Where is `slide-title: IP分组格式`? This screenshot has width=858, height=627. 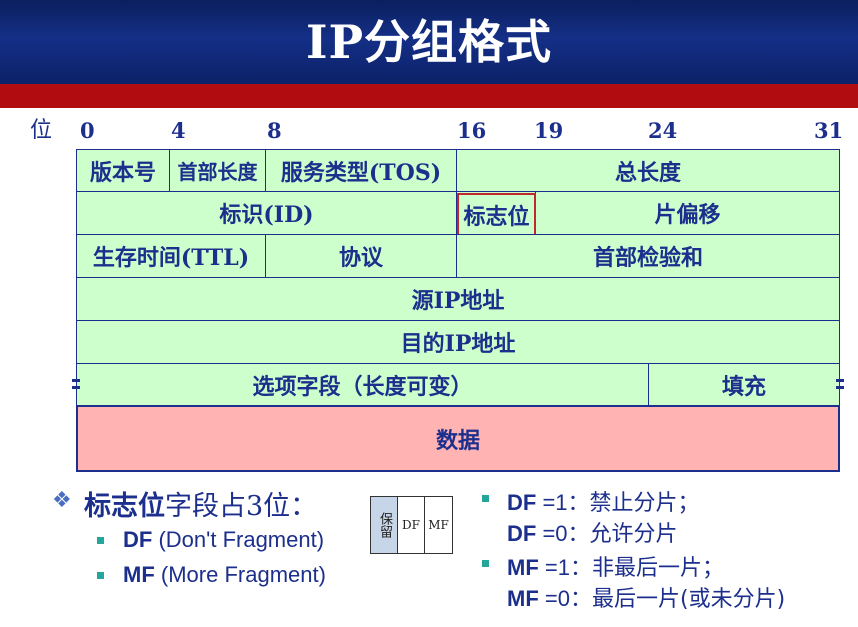 slide-title: IP分组格式 is located at coordinates (429, 42).